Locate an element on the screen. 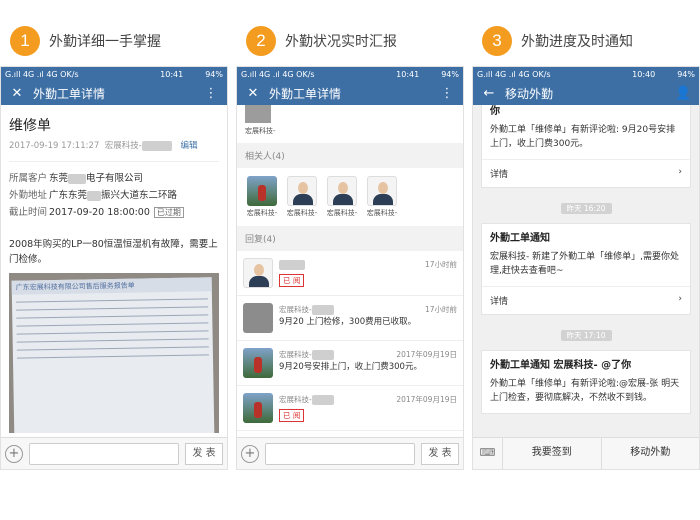 The height and width of the screenshot is (520, 700). service-report-document: 广东宏展科技有限公司售后服务报告单 is located at coordinates (113, 355).